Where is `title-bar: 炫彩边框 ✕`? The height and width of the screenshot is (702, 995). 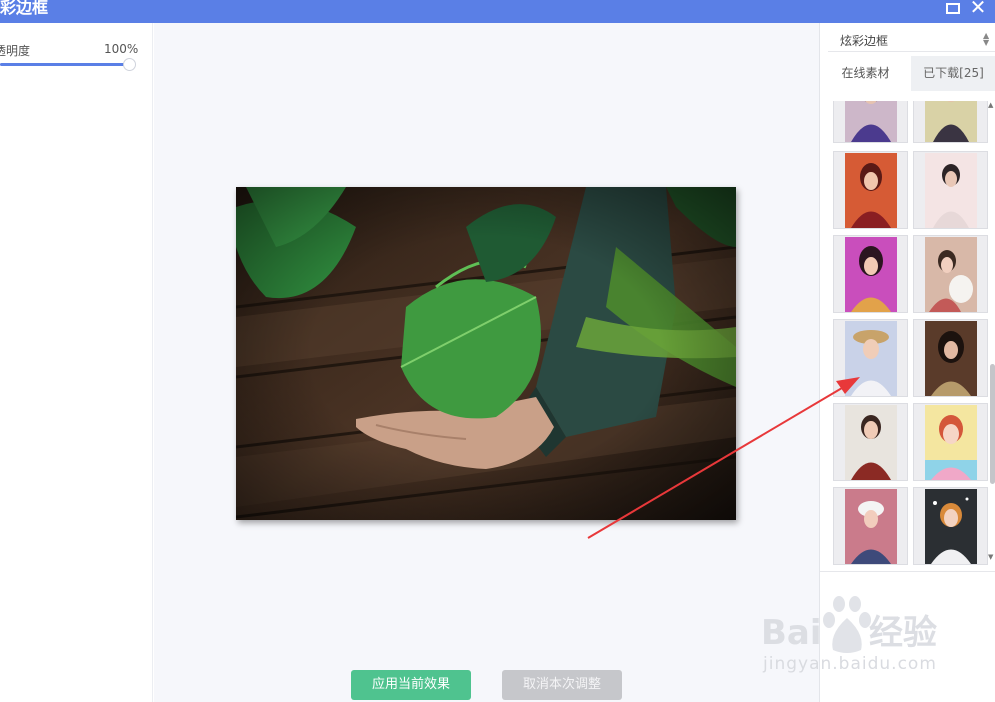 title-bar: 炫彩边框 ✕ is located at coordinates (497, 11).